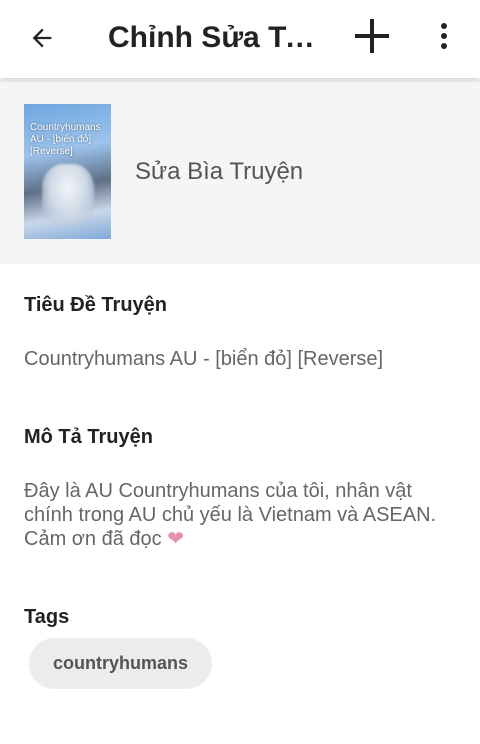  I want to click on page-title: Chỉnh Sửa Truyện, so click(216, 37).